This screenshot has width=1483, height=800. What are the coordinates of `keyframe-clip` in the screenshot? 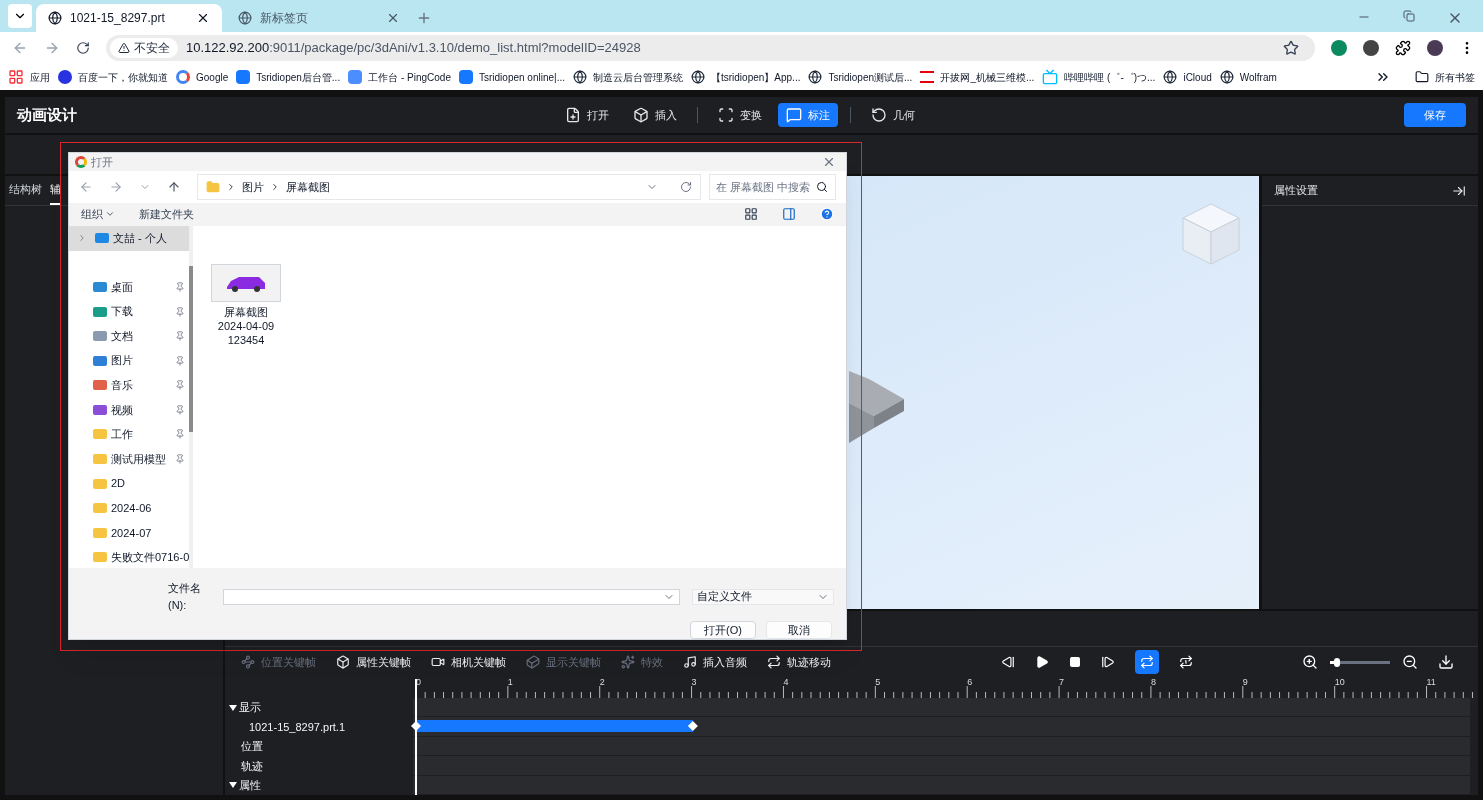 It's located at (554, 726).